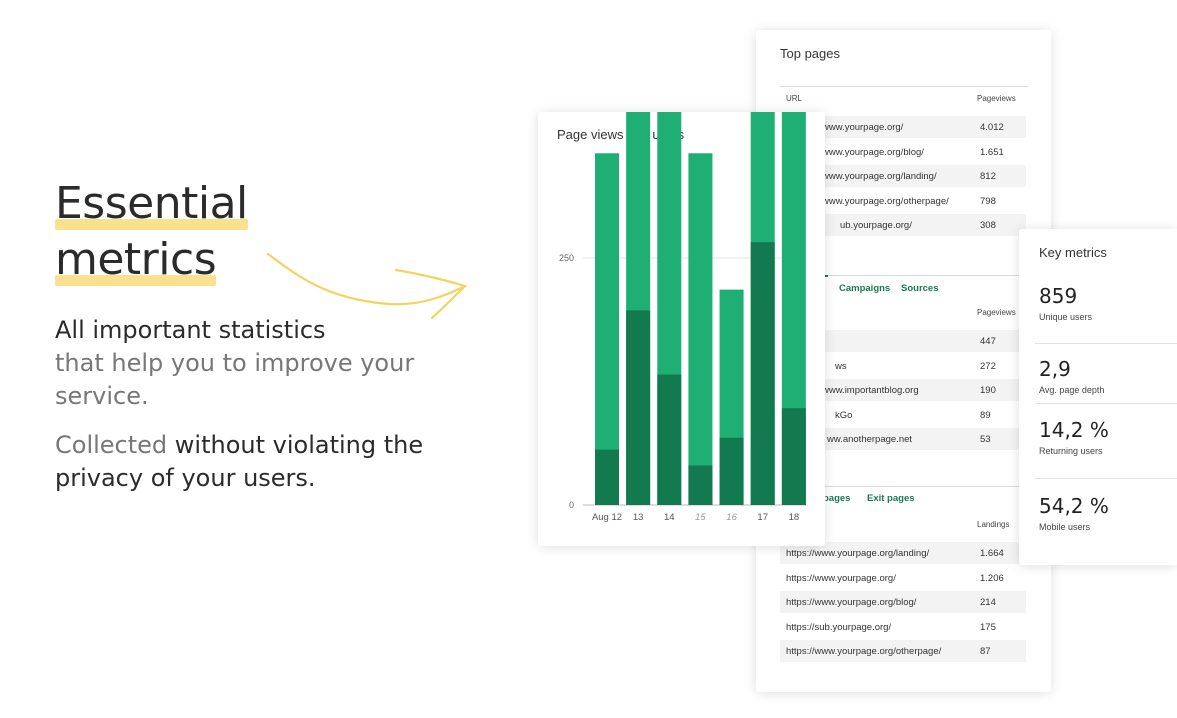 The height and width of the screenshot is (718, 1177). What do you see at coordinates (1066, 317) in the screenshot?
I see `metric-label: Unique users` at bounding box center [1066, 317].